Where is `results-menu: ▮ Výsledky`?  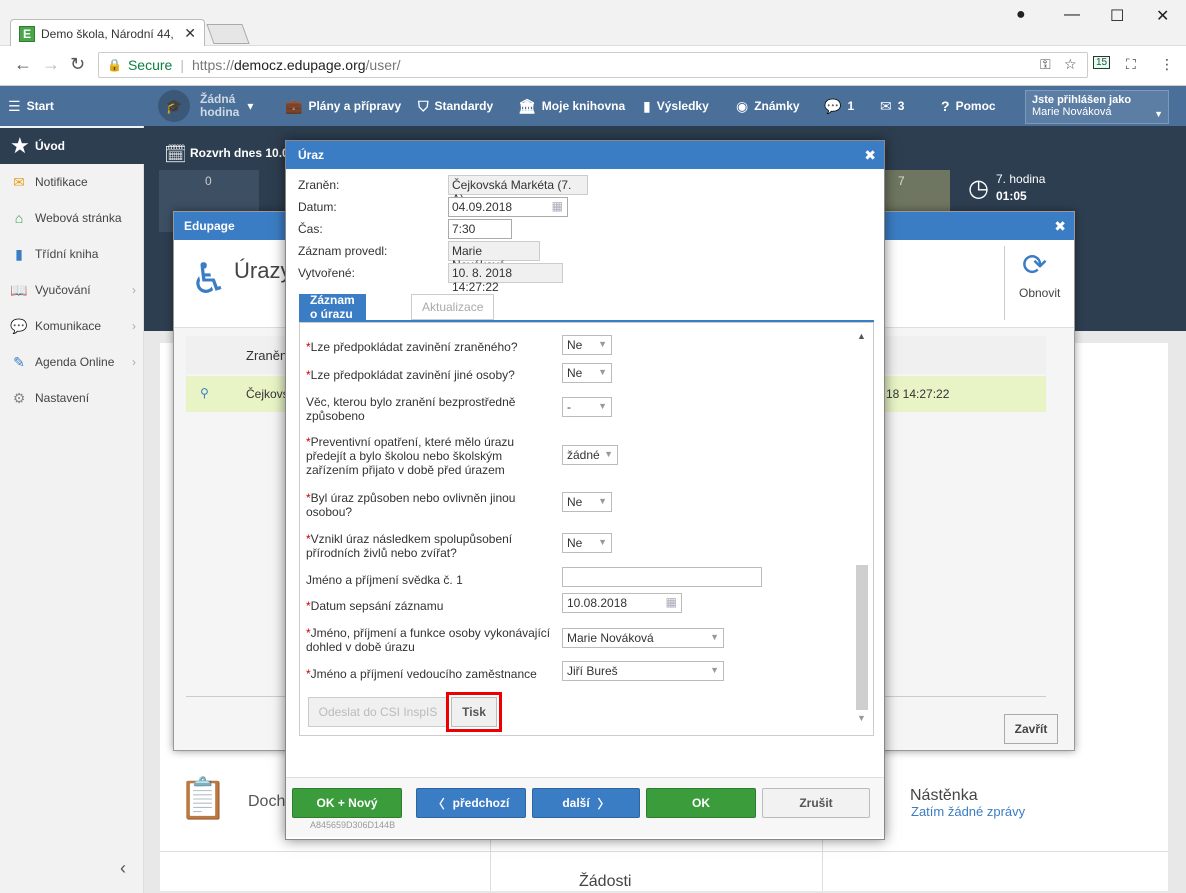 results-menu: ▮ Výsledky is located at coordinates (676, 106).